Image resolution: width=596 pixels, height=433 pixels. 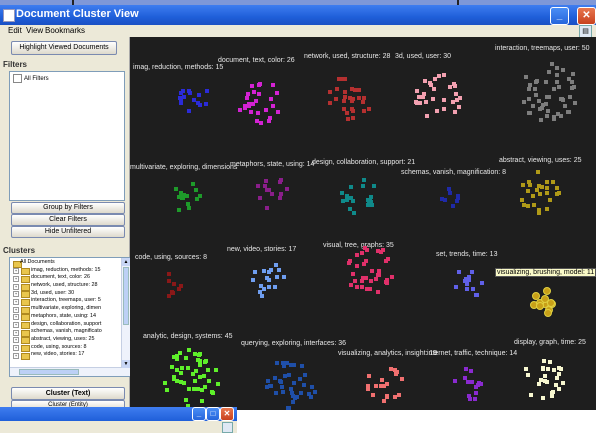 What do you see at coordinates (67, 355) in the screenshot?
I see `tree-item: + new, video, stories: 17` at bounding box center [67, 355].